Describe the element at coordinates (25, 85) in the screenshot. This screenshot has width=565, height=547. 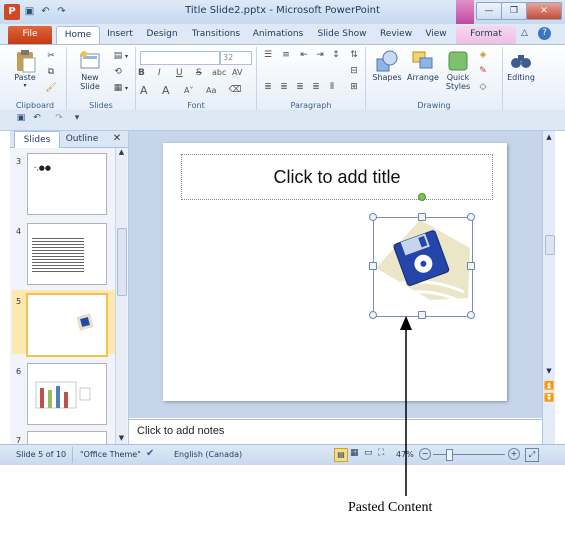
I see `paste-dropdown-icon: ▾` at that location.